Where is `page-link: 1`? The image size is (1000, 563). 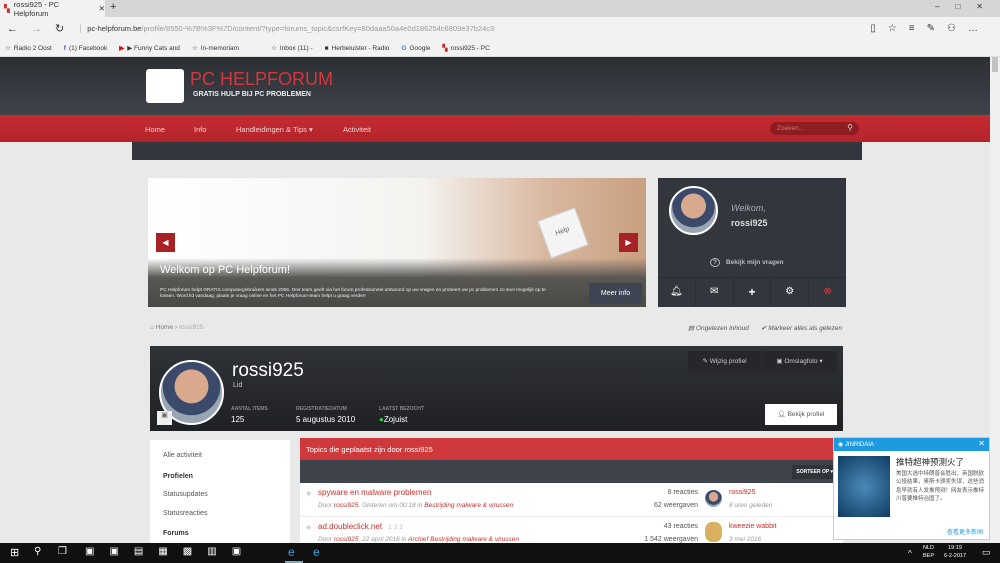
page-link: 1 is located at coordinates (390, 528).